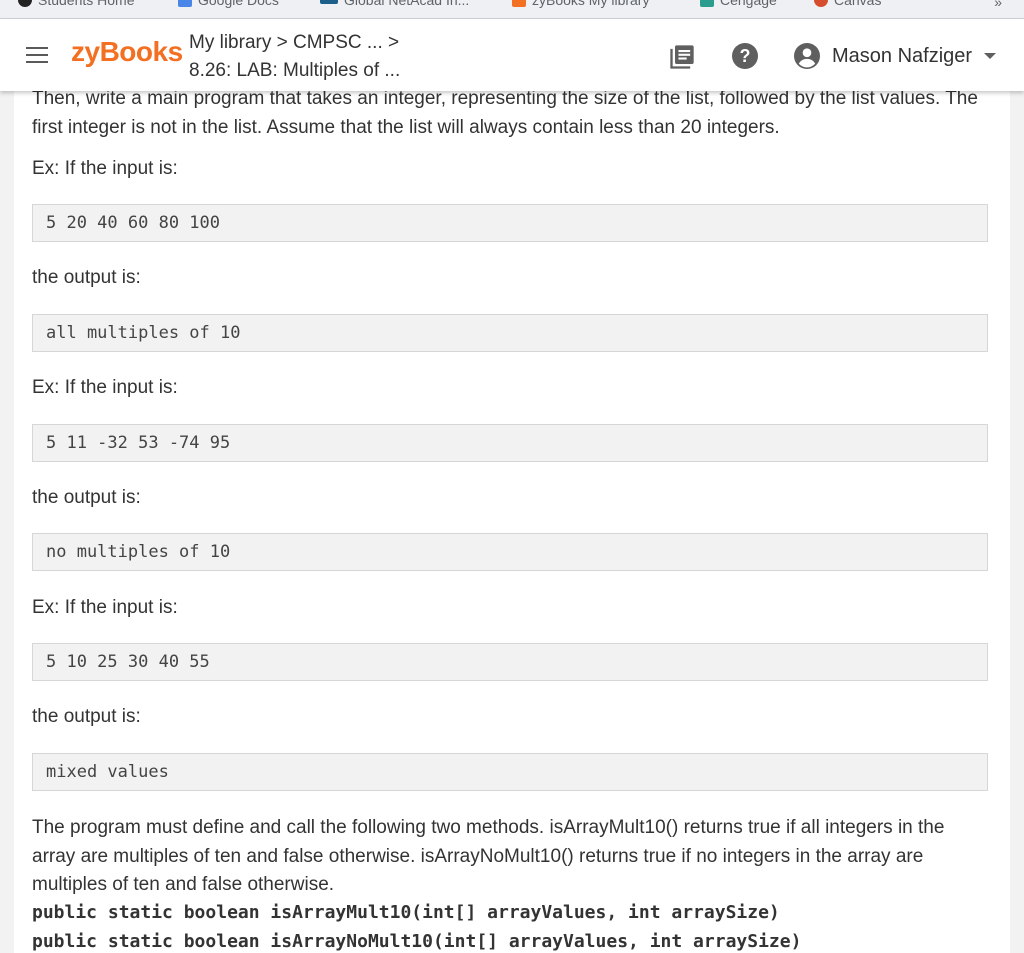  What do you see at coordinates (510, 223) in the screenshot?
I see `example-1-input: 5 20 40 60 80 100` at bounding box center [510, 223].